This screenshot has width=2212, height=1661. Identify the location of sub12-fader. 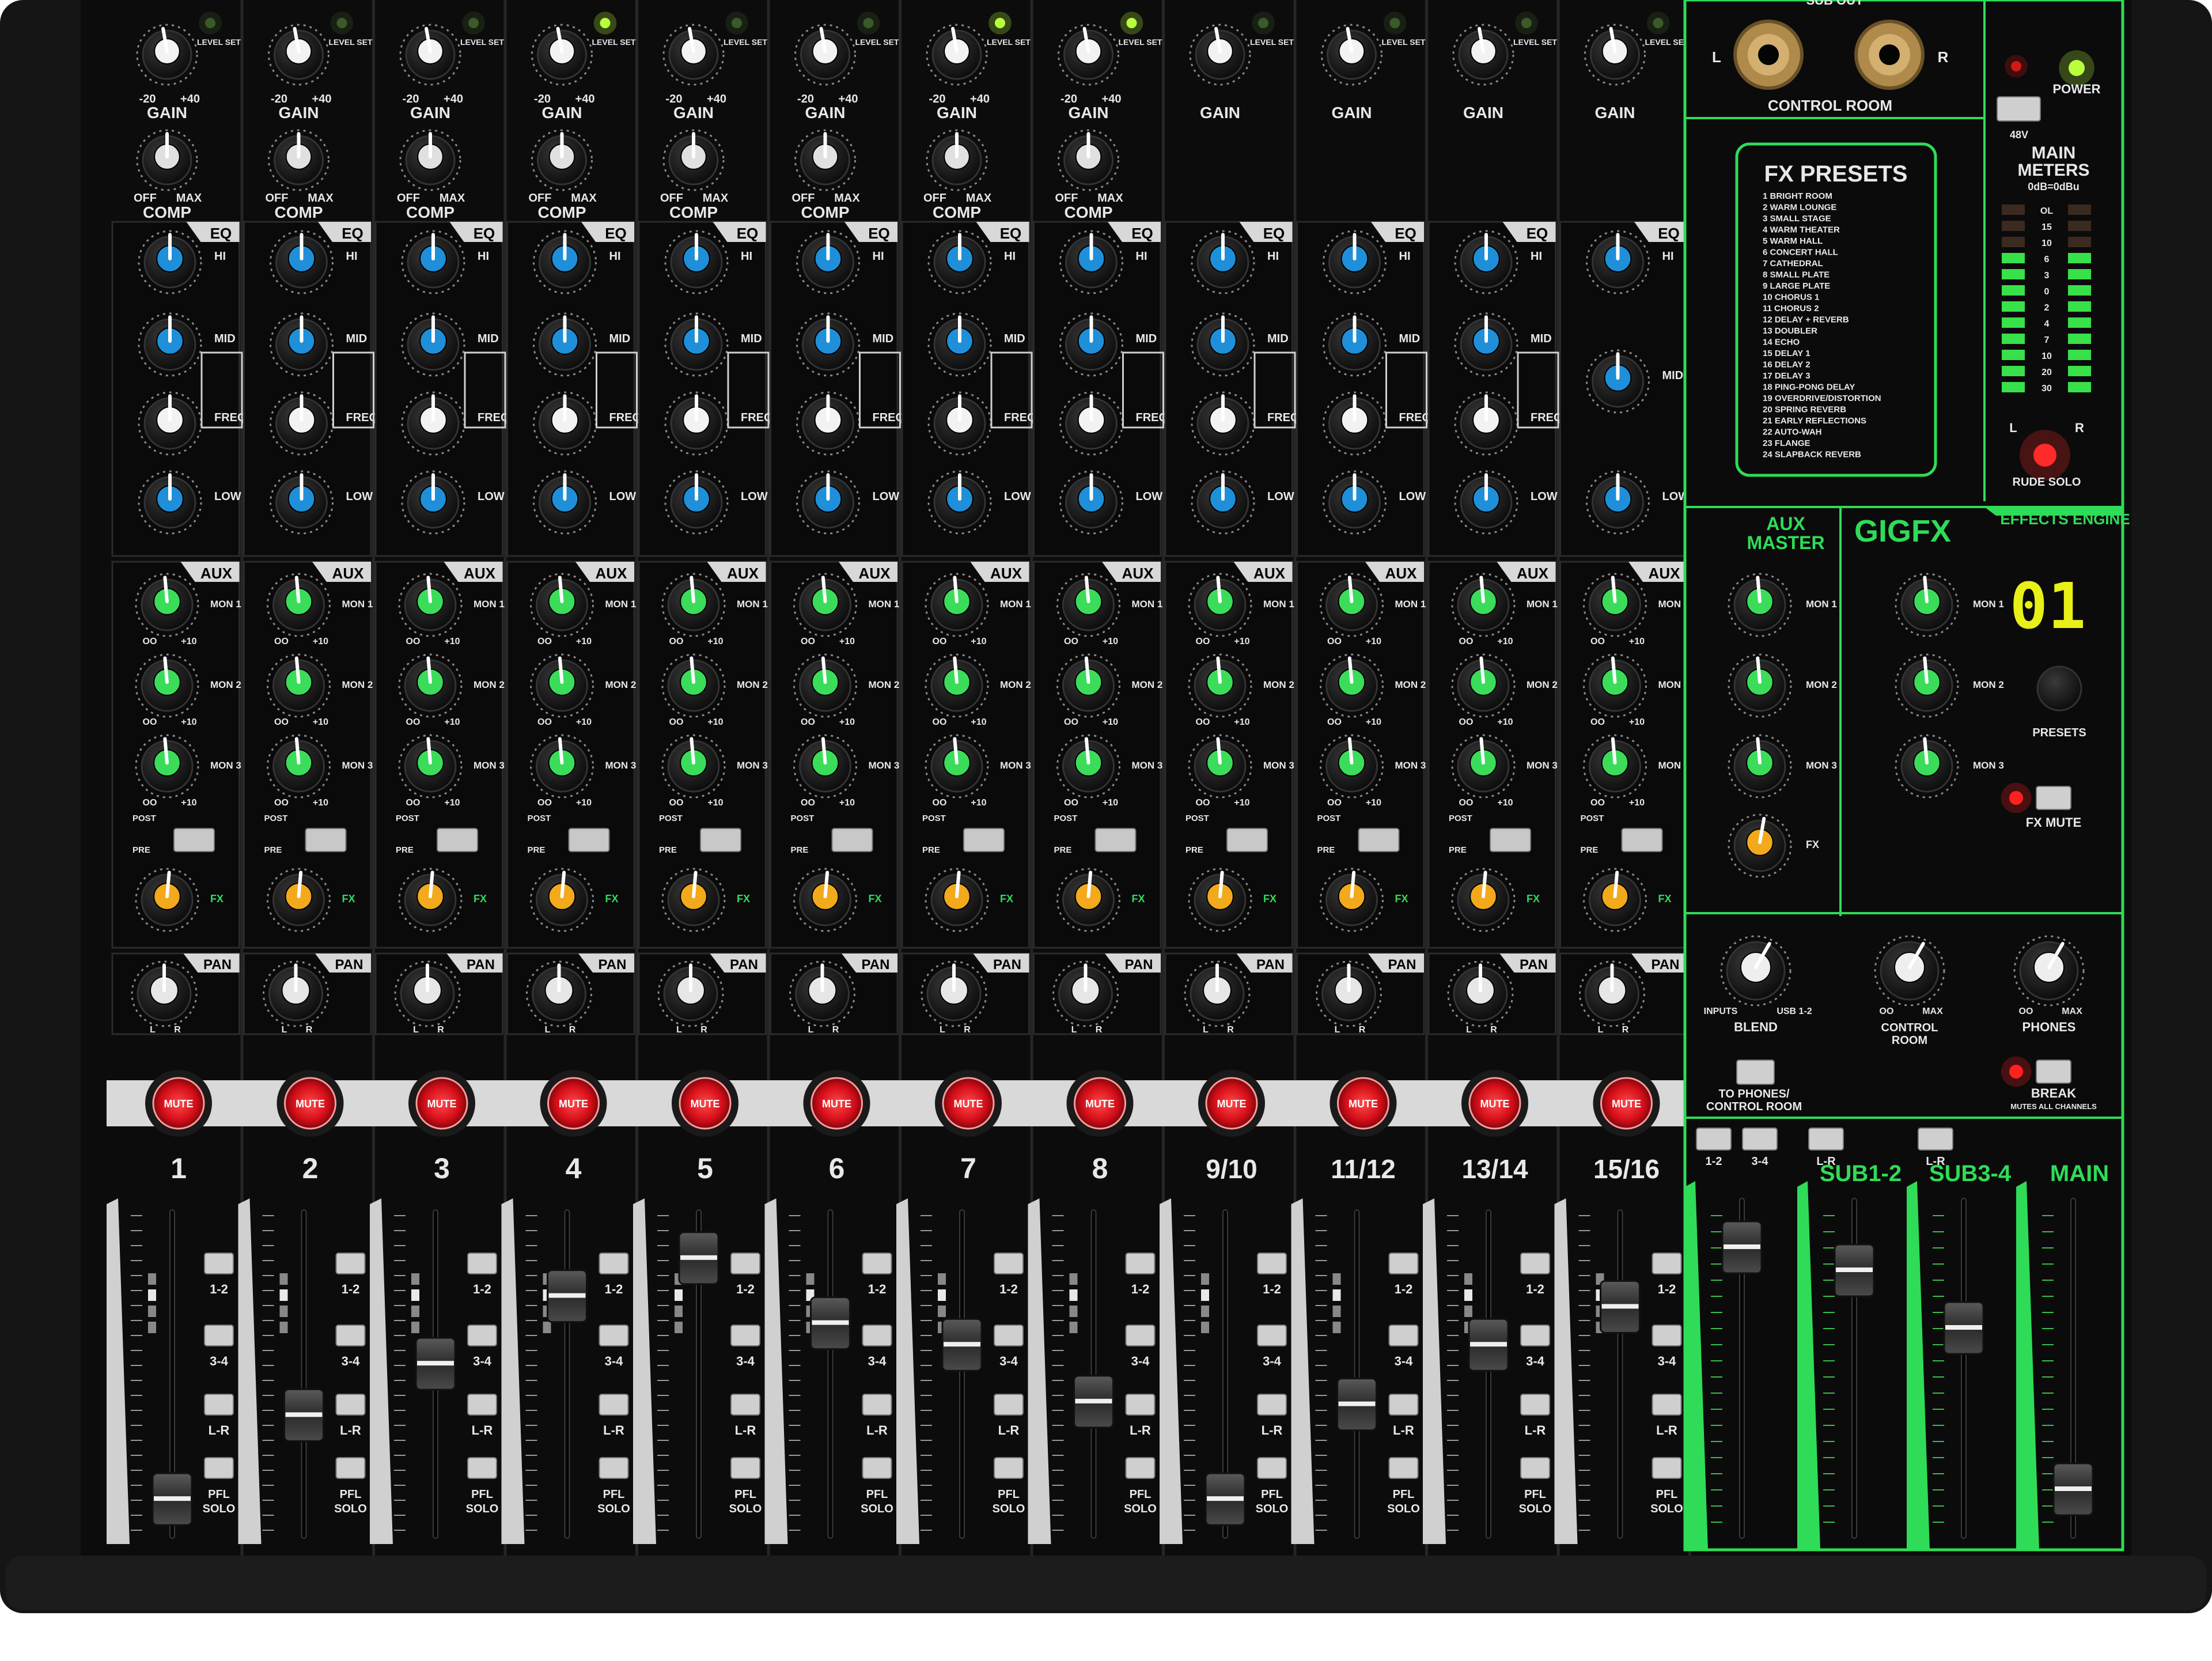
(1854, 1270).